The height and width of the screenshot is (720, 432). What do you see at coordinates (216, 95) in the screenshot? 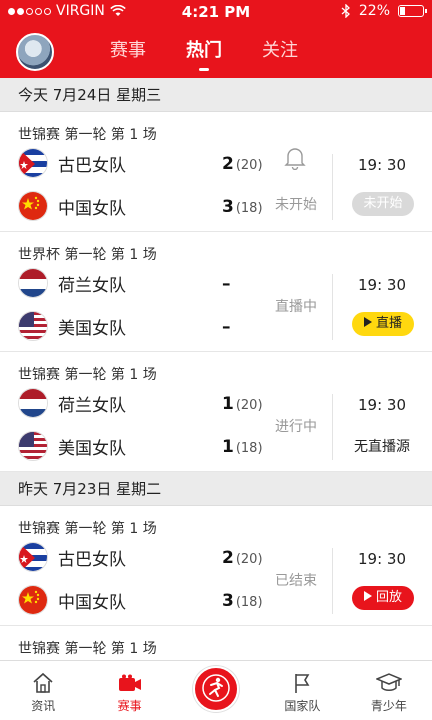
I see `date-section-header: 今天 7月24日 星期三` at bounding box center [216, 95].